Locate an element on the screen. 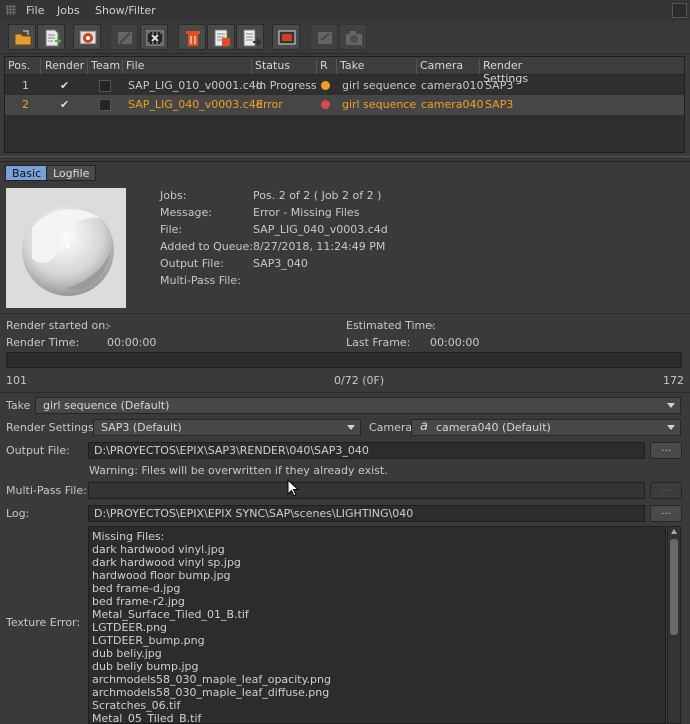  edit-icon is located at coordinates (125, 38).